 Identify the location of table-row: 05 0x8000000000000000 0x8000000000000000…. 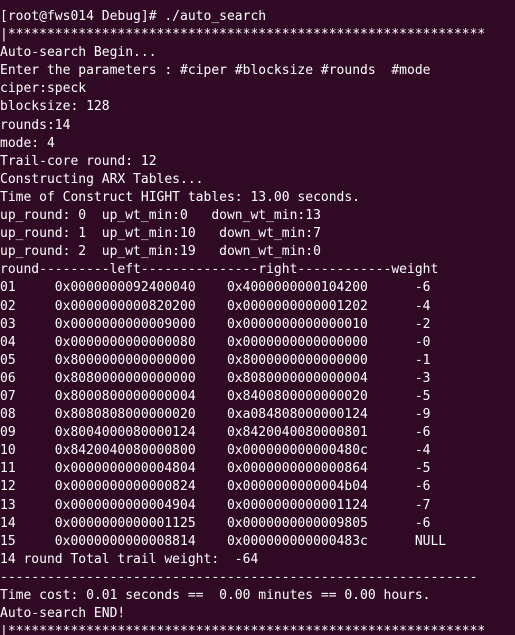
(215, 360).